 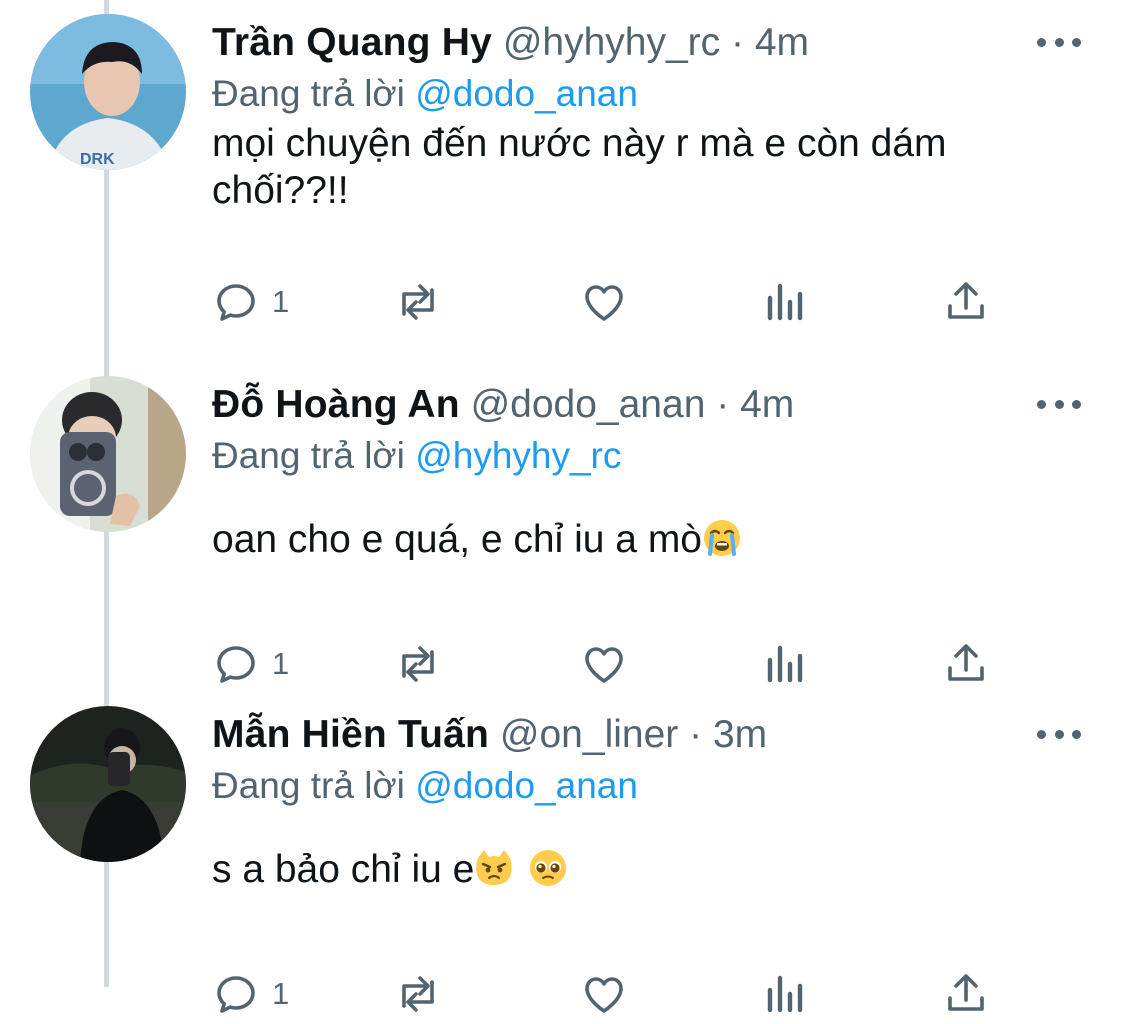 What do you see at coordinates (97, 159) in the screenshot?
I see `svg-text: DRK` at bounding box center [97, 159].